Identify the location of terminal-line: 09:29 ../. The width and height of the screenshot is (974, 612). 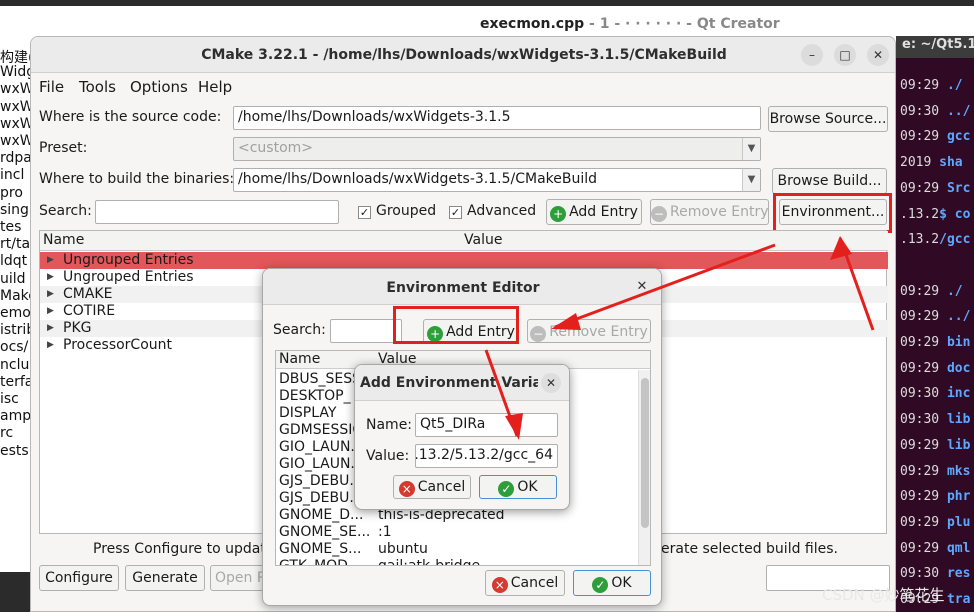
(935, 316).